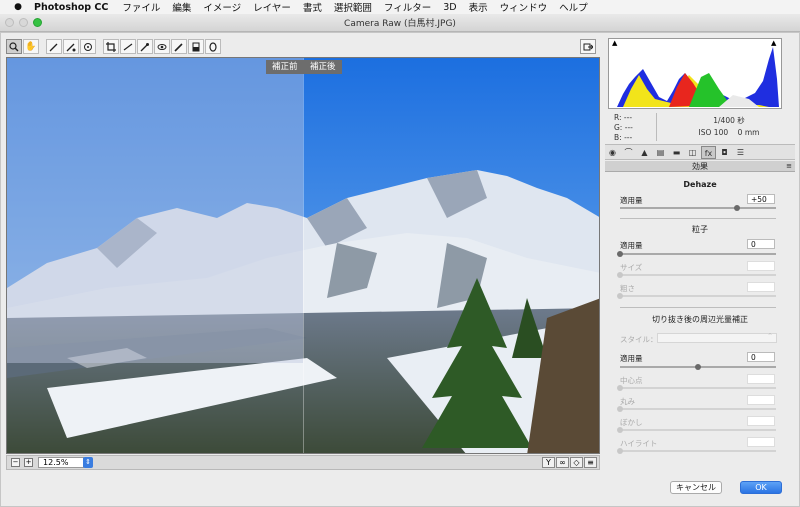 The width and height of the screenshot is (800, 507). I want to click on shadow-clipping-icon: ▲, so click(617, 43).